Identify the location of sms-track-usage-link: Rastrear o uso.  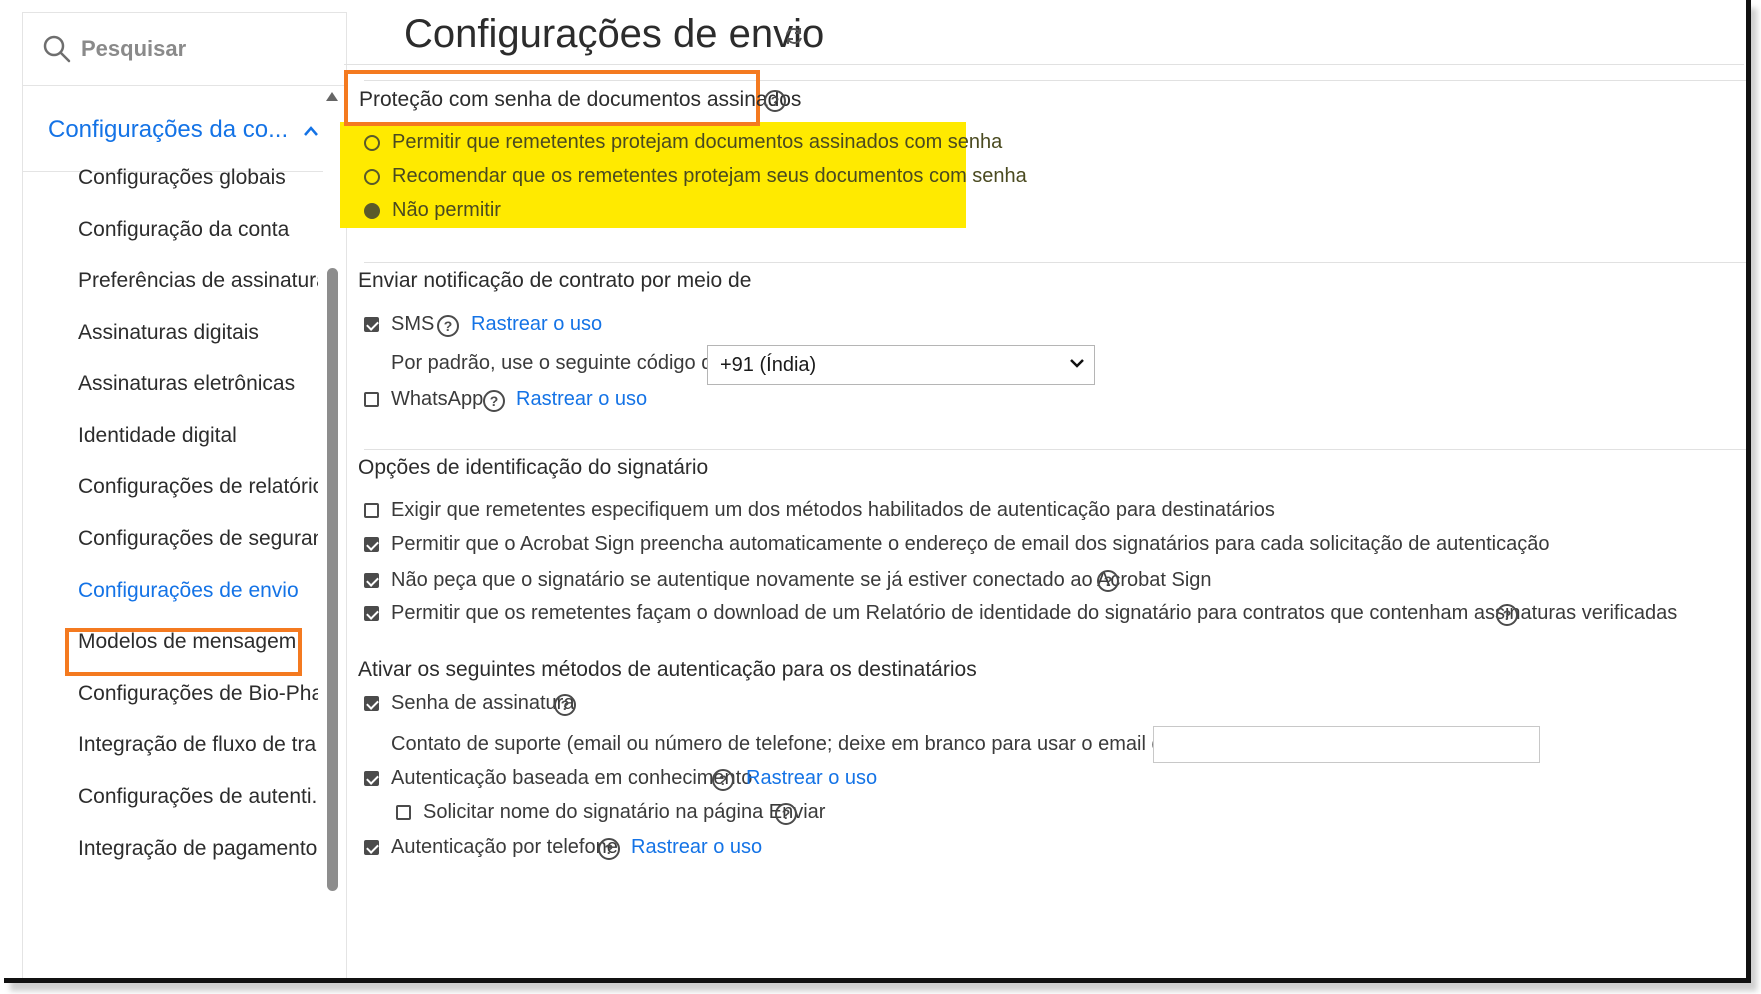
(536, 324).